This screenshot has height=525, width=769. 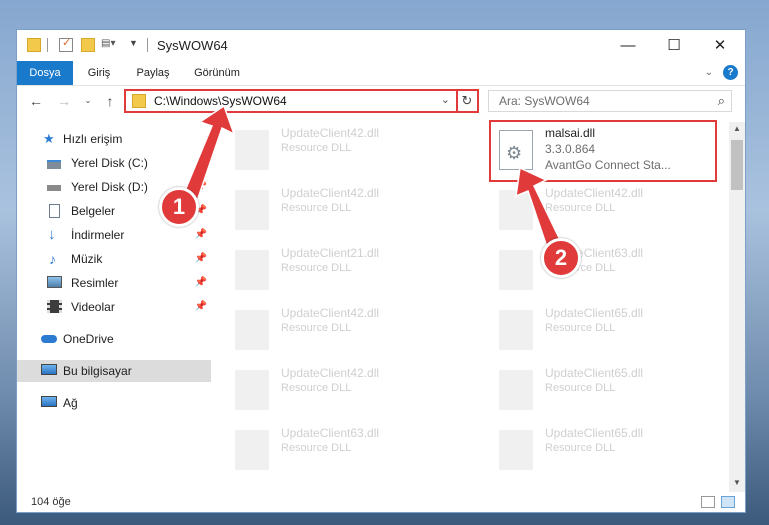 What do you see at coordinates (737, 128) in the screenshot?
I see `scroll-up-icon: ▲` at bounding box center [737, 128].